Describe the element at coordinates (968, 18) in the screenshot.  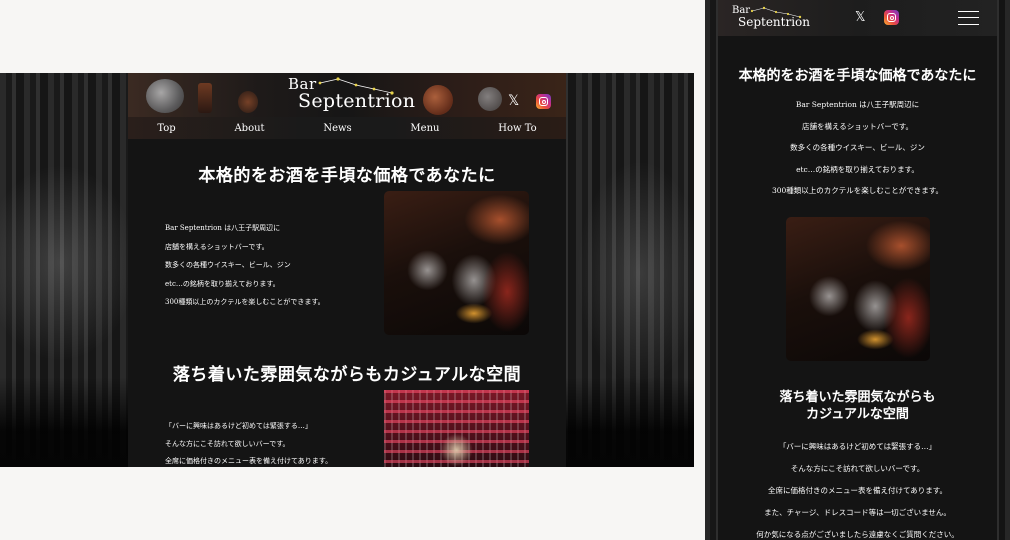
I see `hamburger-menu-icon` at that location.